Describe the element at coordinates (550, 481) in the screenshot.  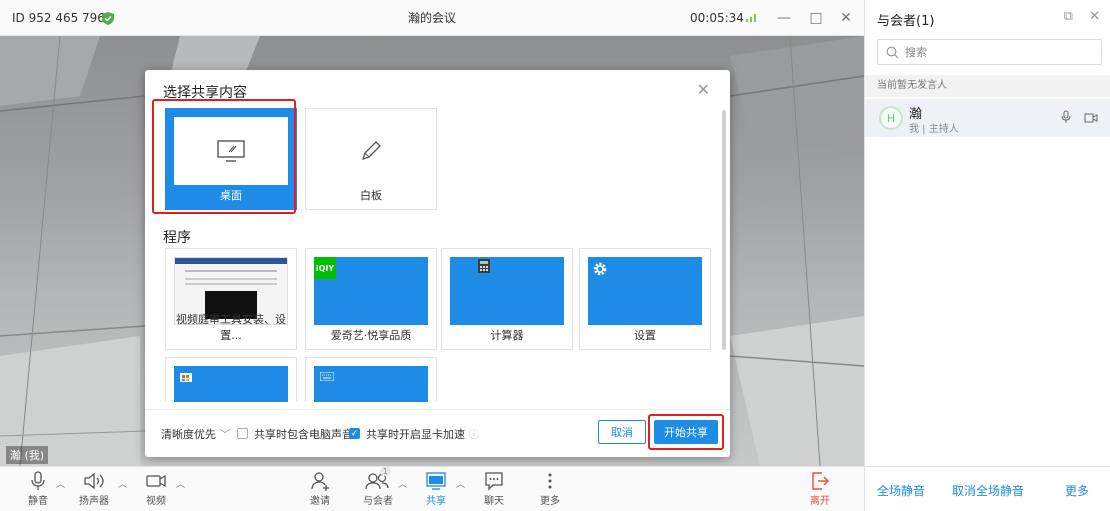
I see `more-icon` at that location.